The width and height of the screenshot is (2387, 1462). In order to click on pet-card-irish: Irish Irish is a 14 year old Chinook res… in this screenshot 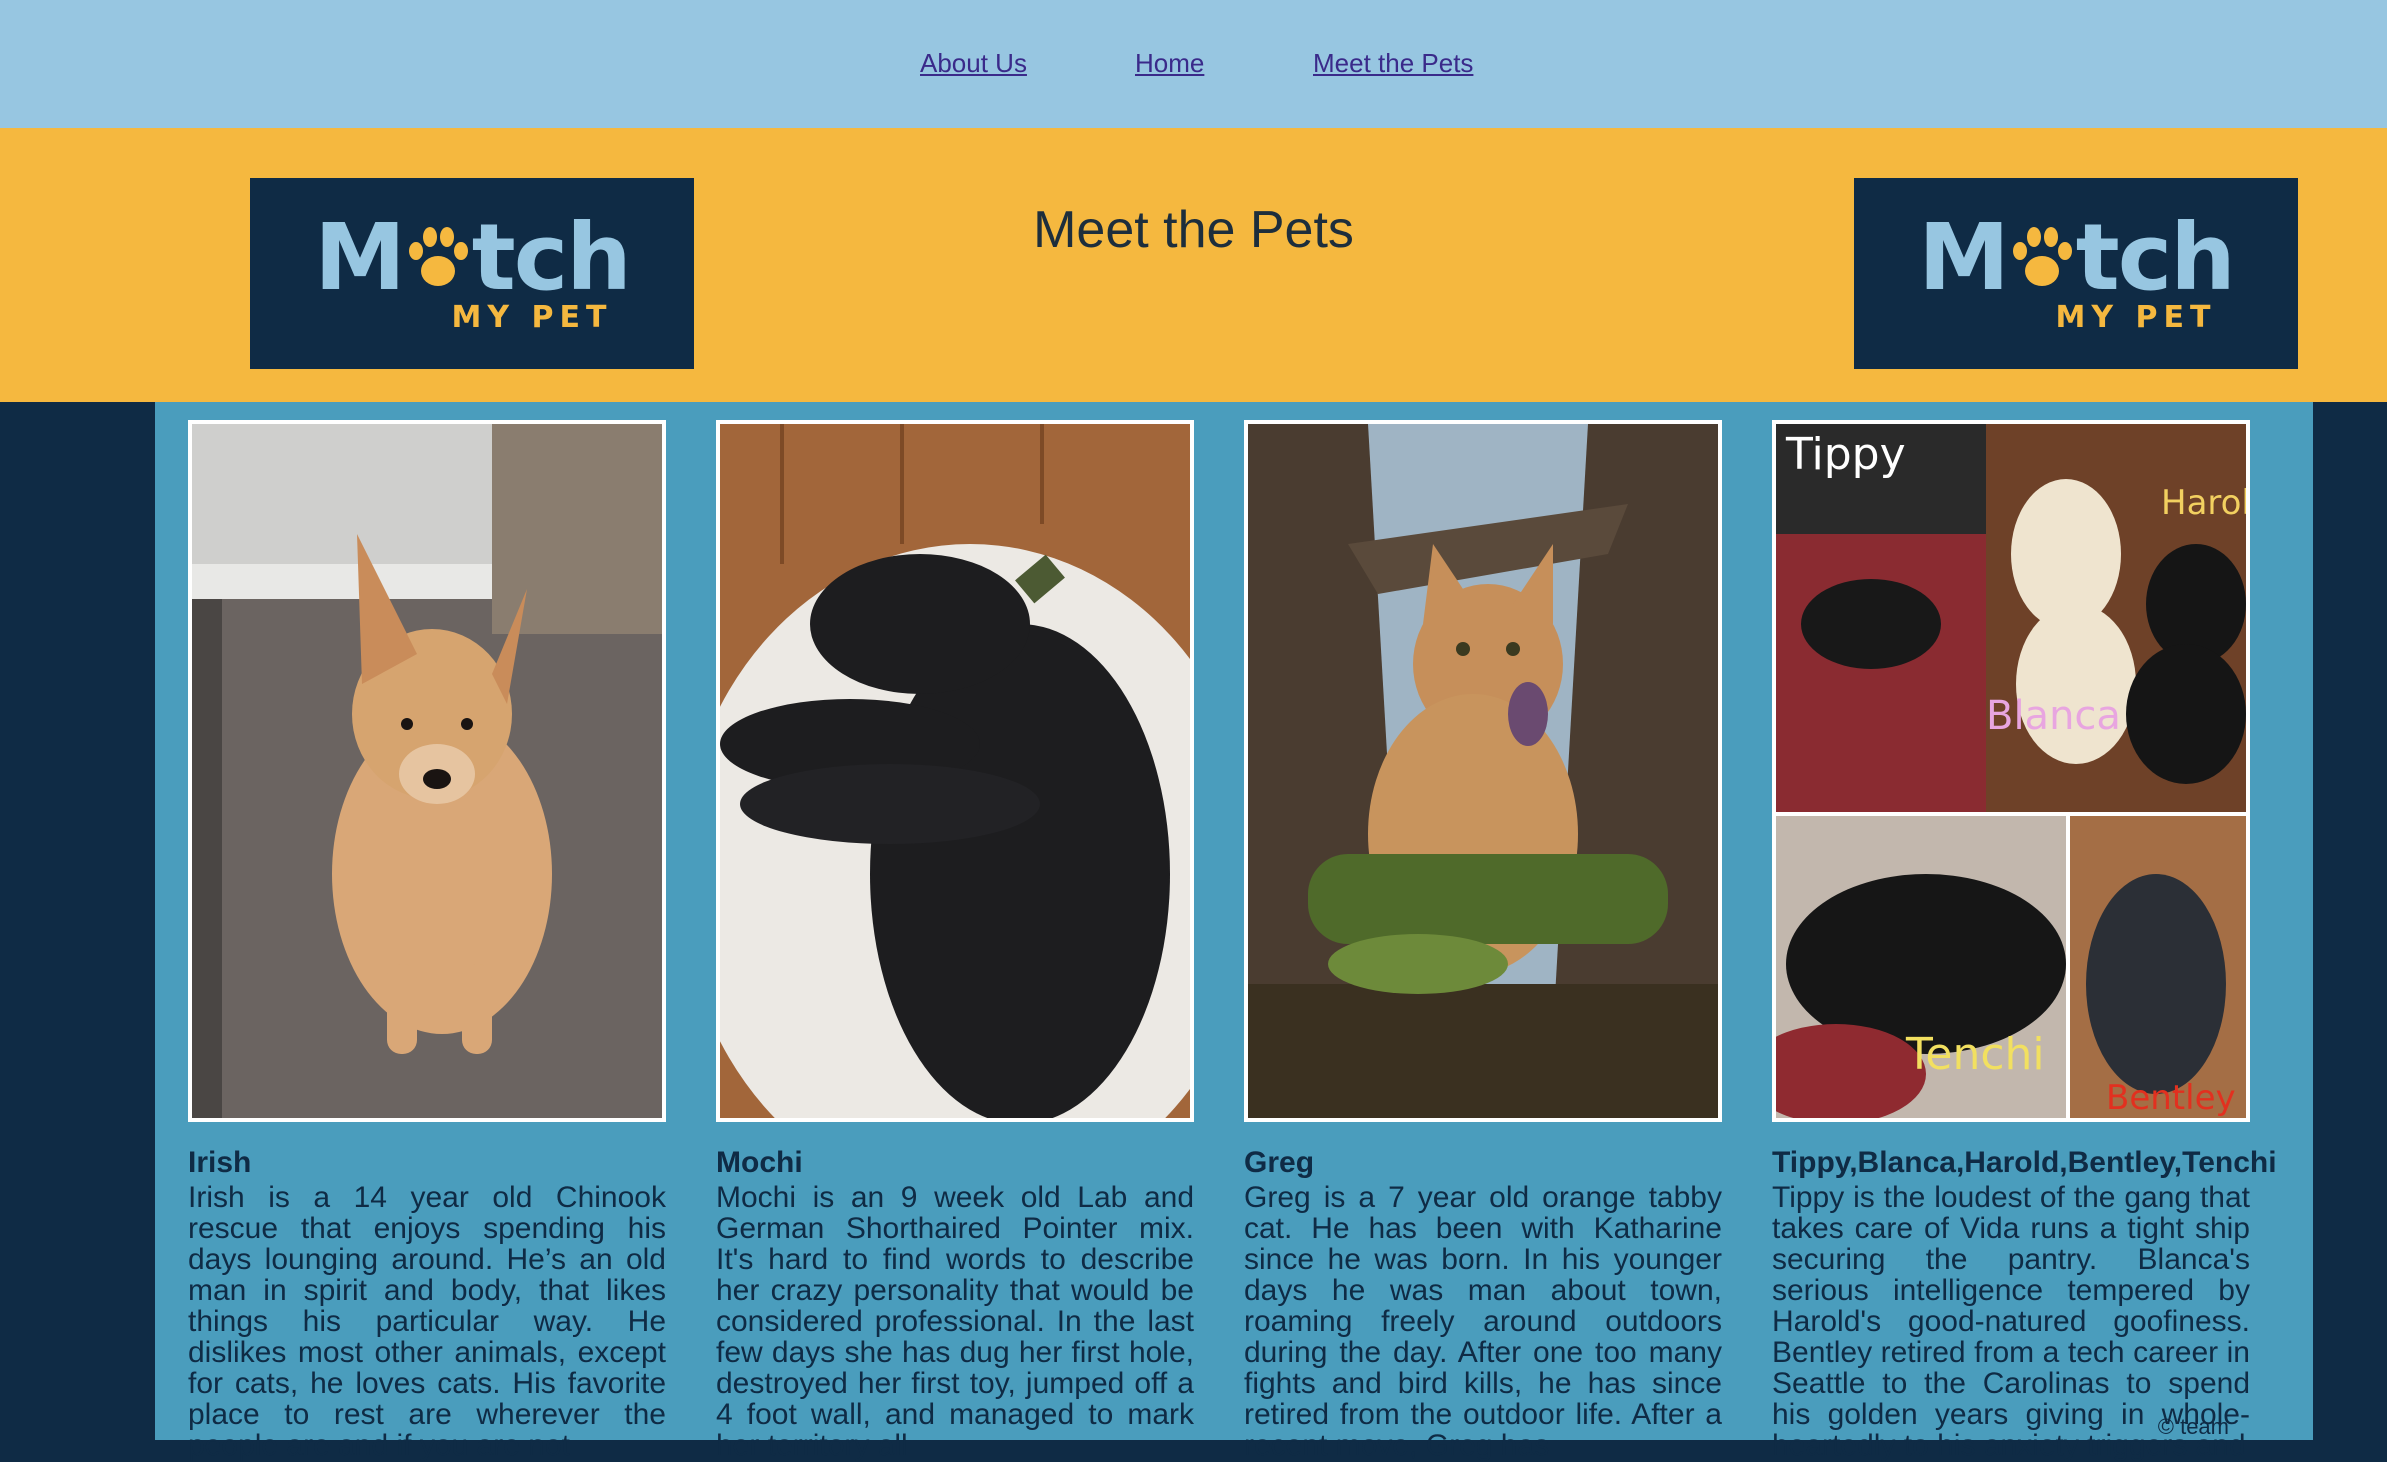, I will do `click(427, 940)`.